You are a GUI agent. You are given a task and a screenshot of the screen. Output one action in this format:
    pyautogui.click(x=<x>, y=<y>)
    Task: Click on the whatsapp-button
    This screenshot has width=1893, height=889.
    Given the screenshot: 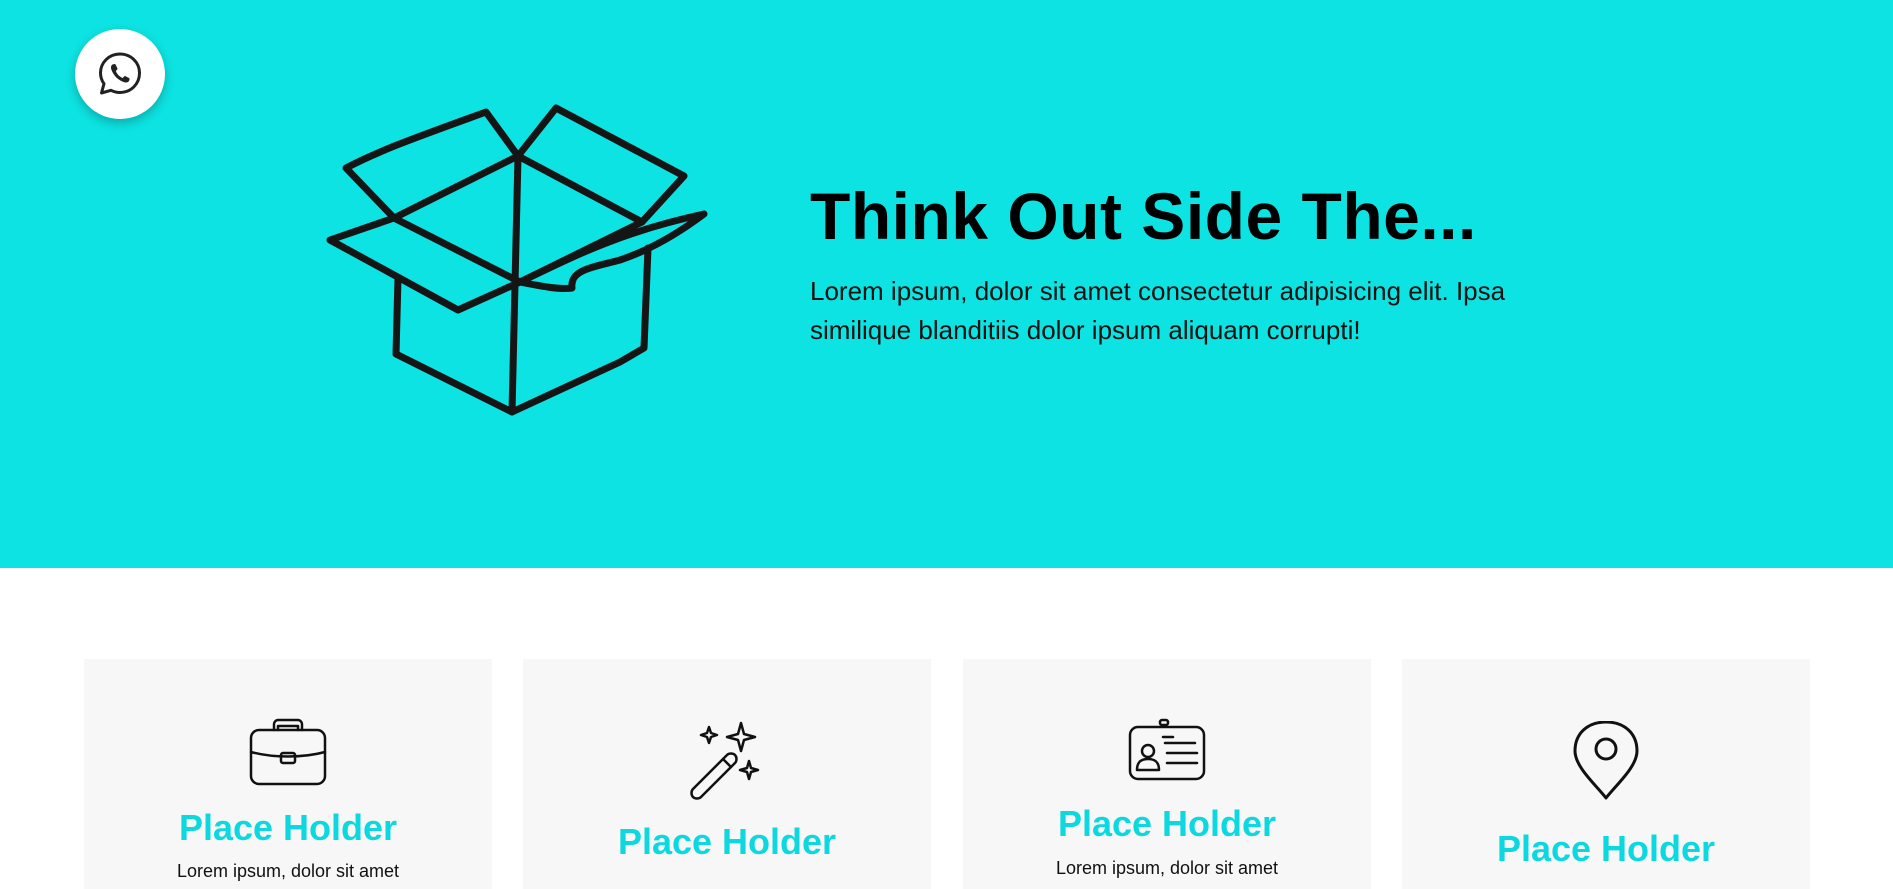 What is the action you would take?
    pyautogui.click(x=120, y=74)
    